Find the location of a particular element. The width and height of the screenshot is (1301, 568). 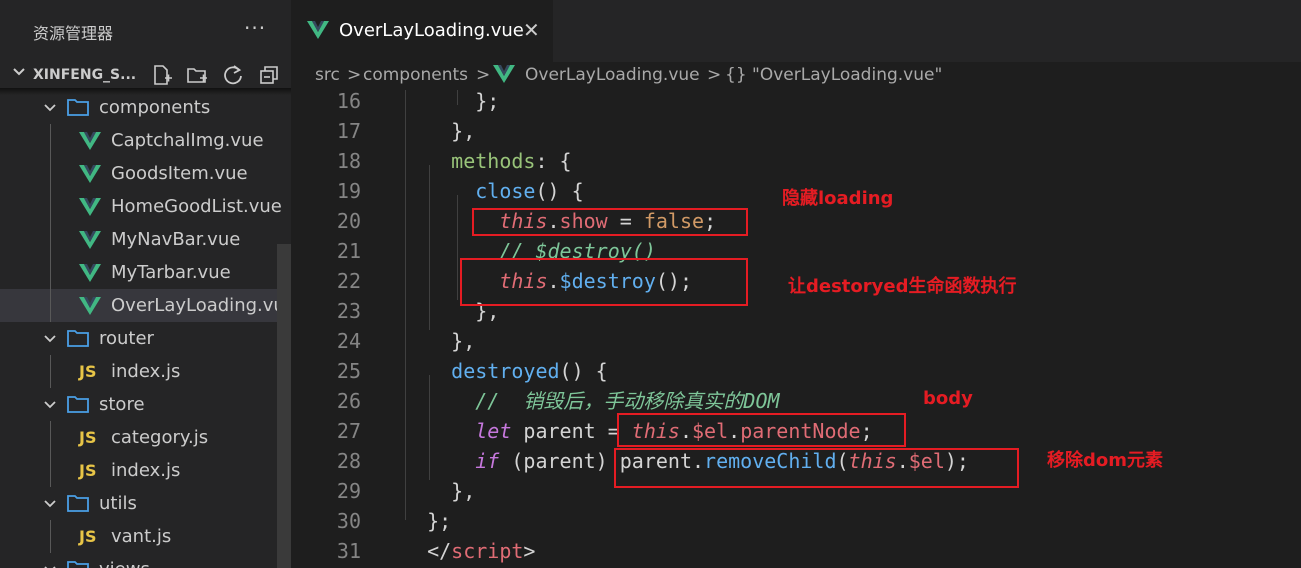

tree-file: JS vant.js is located at coordinates (145, 536).